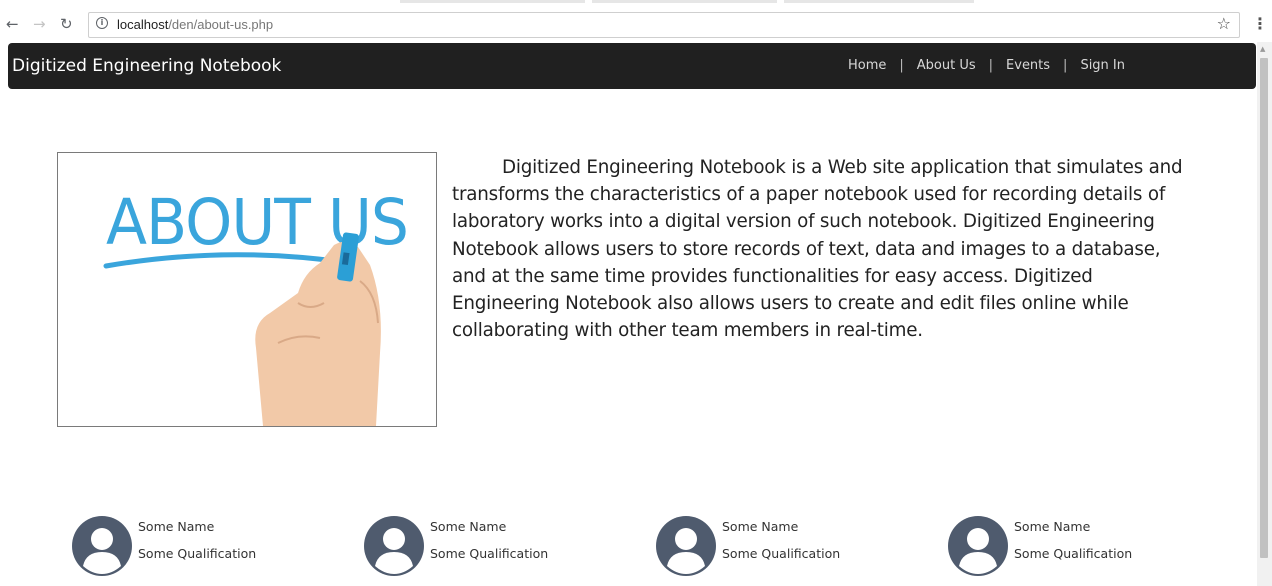 Image resolution: width=1272 pixels, height=586 pixels. What do you see at coordinates (1262, 49) in the screenshot?
I see `scroll-up-icon: ▲` at bounding box center [1262, 49].